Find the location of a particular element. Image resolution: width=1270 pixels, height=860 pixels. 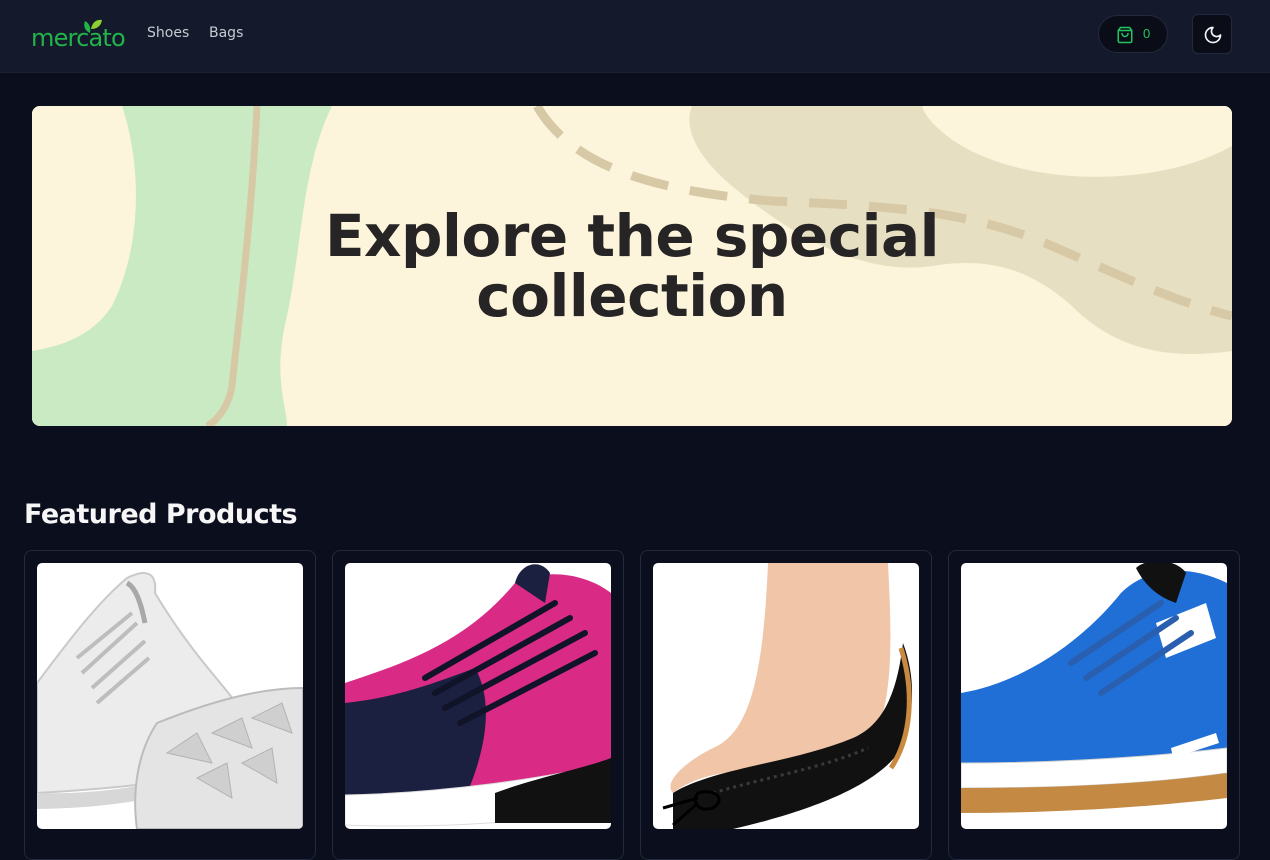

pink-navy-sneaker-image is located at coordinates (478, 695).